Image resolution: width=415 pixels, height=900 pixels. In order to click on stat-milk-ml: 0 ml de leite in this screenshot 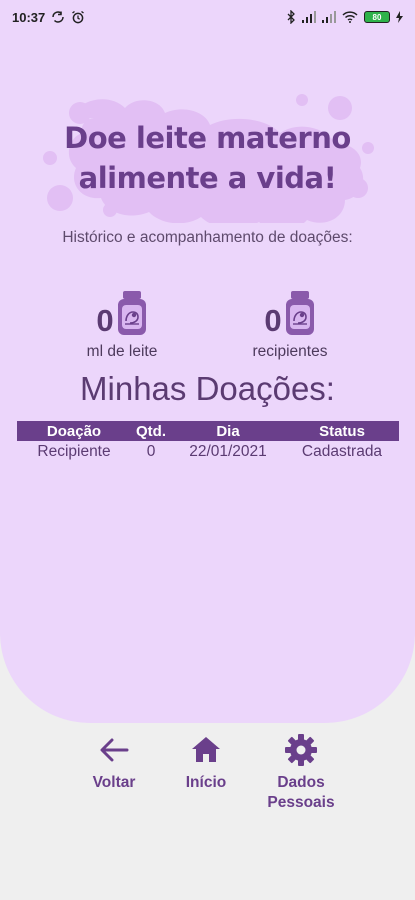, I will do `click(122, 325)`.